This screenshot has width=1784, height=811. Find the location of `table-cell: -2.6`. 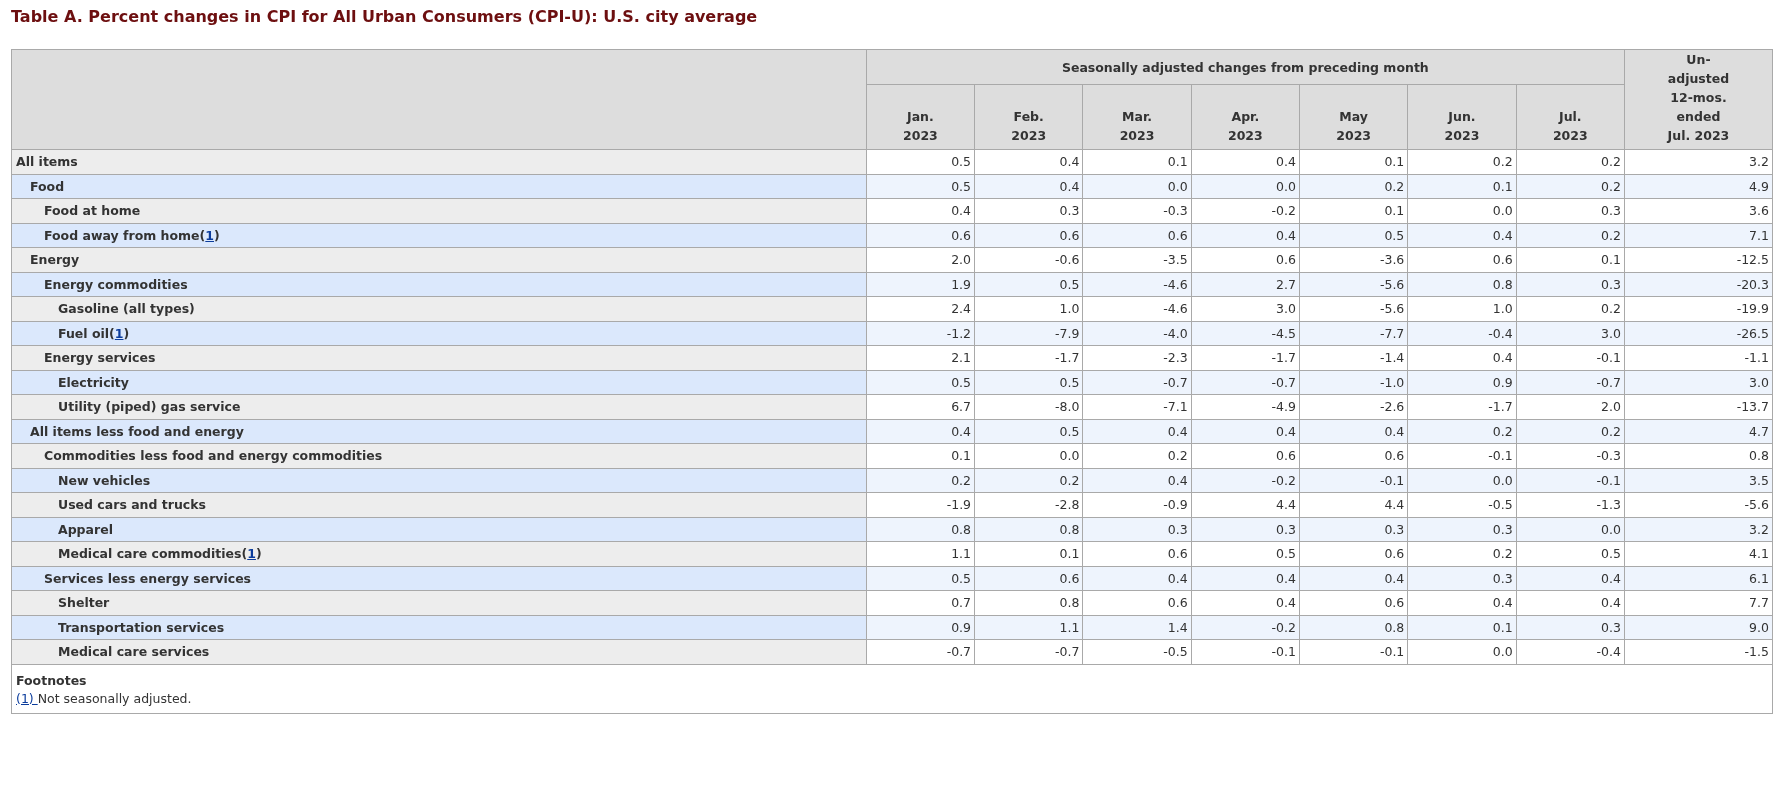

table-cell: -2.6 is located at coordinates (1353, 406).